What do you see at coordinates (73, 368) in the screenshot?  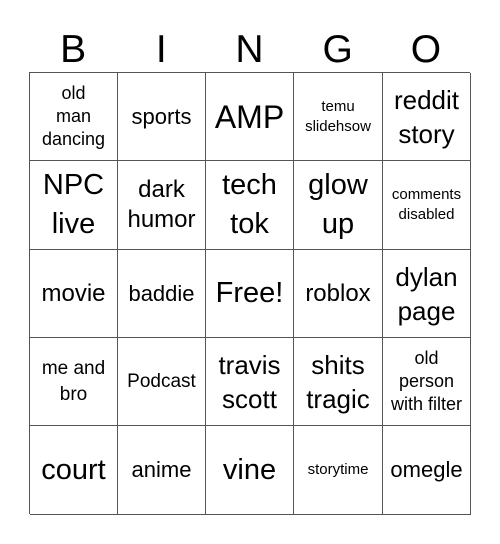 I see `cell-line: me and` at bounding box center [73, 368].